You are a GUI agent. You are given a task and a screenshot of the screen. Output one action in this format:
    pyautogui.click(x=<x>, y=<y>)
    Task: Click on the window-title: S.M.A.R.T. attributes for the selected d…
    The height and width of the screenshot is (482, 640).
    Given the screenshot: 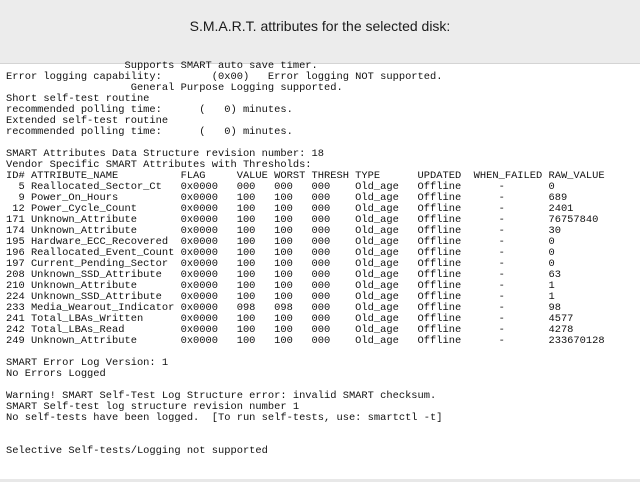 What is the action you would take?
    pyautogui.click(x=320, y=26)
    